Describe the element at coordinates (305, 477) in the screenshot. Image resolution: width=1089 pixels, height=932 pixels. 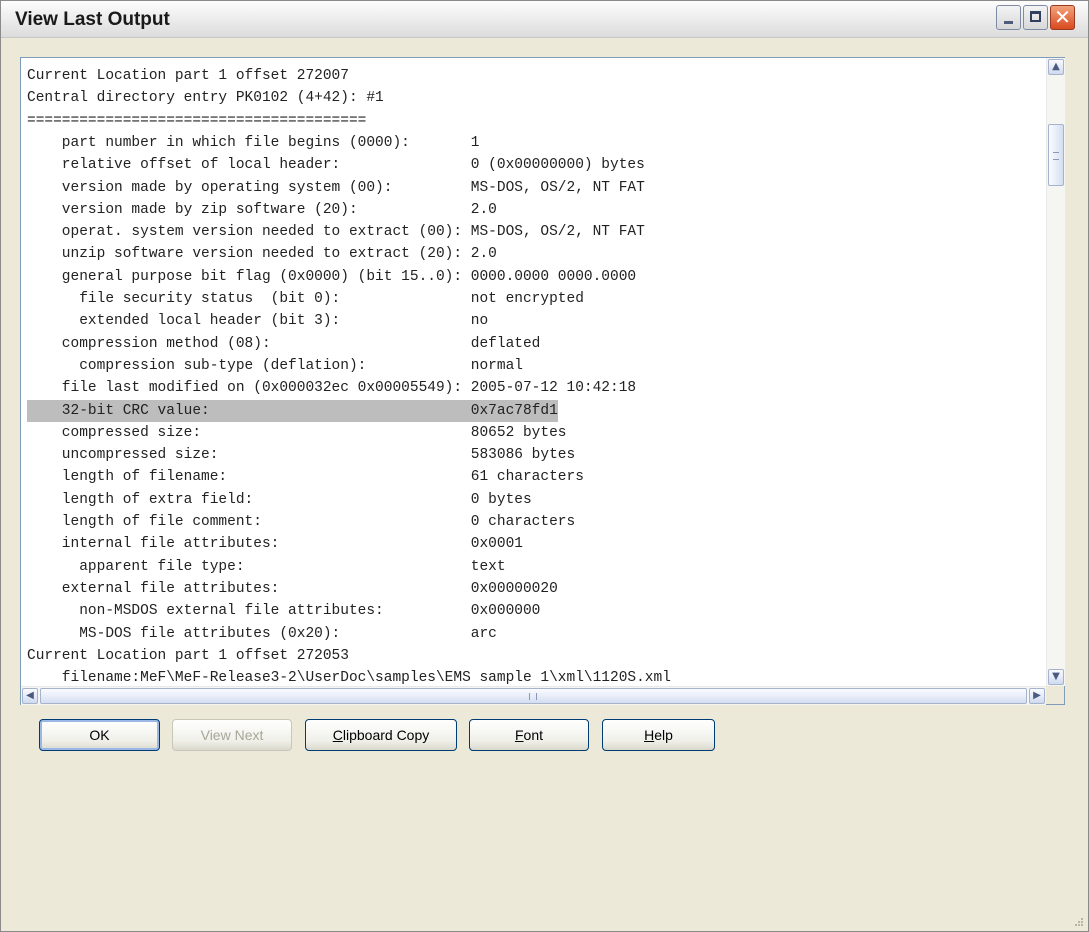
I see `output-line: length of filename: 61 characters` at that location.